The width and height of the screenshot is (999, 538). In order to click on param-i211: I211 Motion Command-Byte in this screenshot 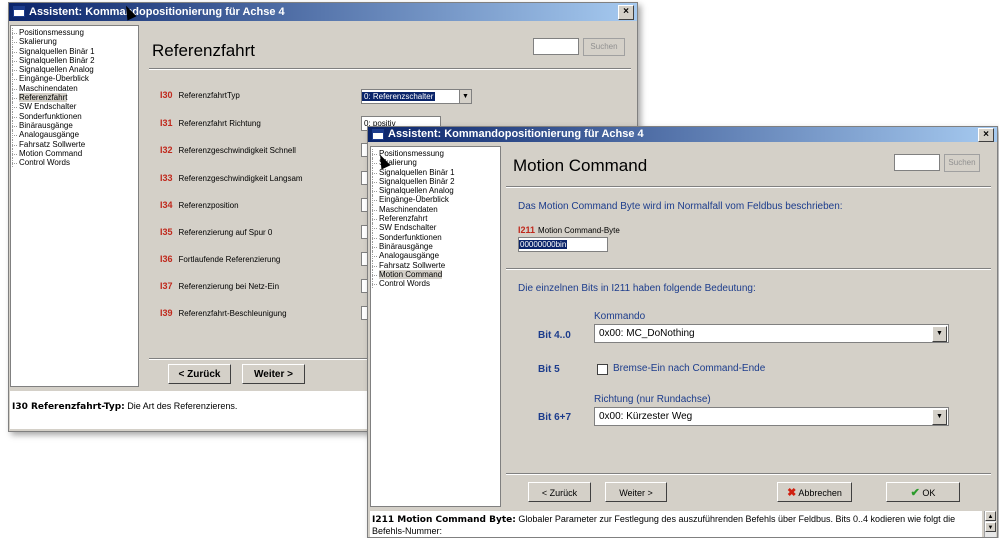, I will do `click(569, 230)`.